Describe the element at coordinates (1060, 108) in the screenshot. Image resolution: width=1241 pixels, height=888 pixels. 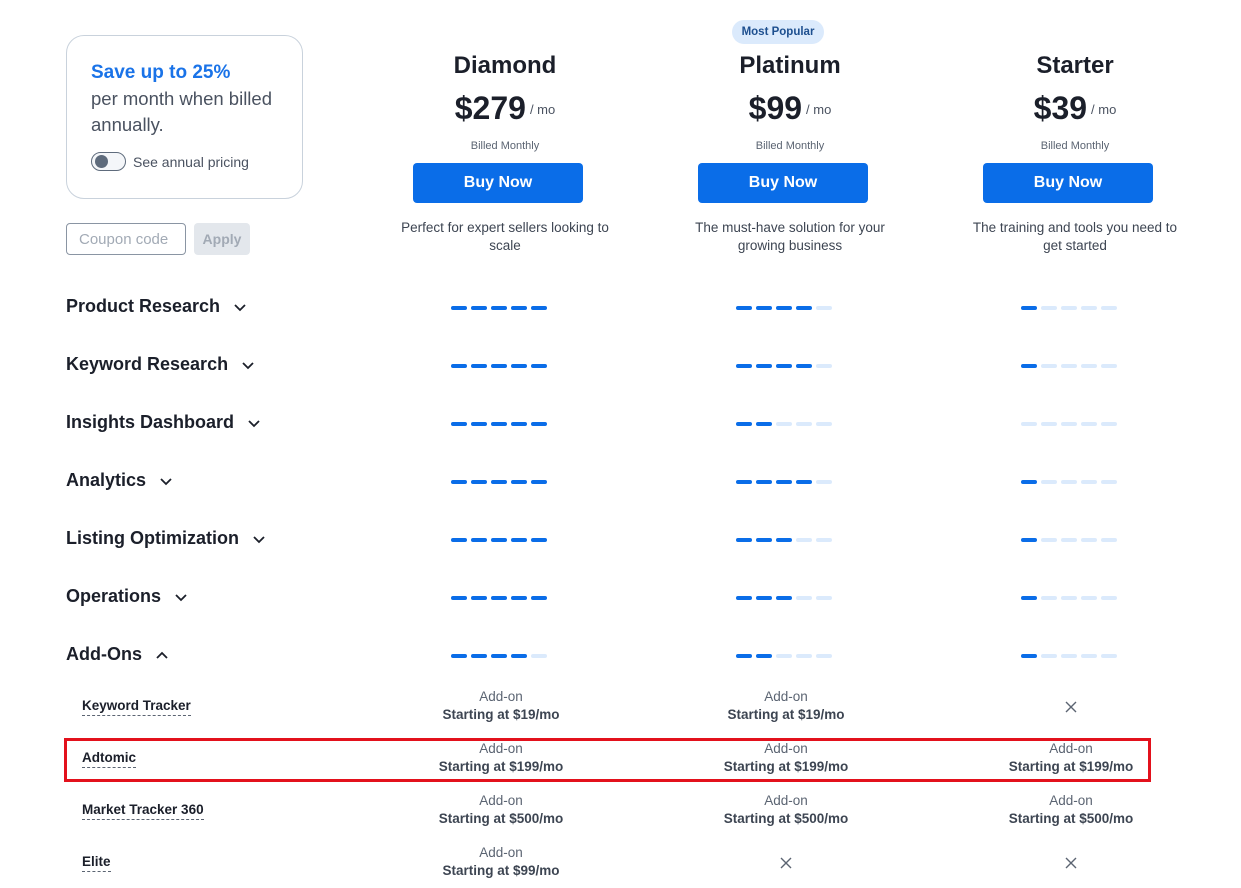
I see `plan-price: $39` at that location.